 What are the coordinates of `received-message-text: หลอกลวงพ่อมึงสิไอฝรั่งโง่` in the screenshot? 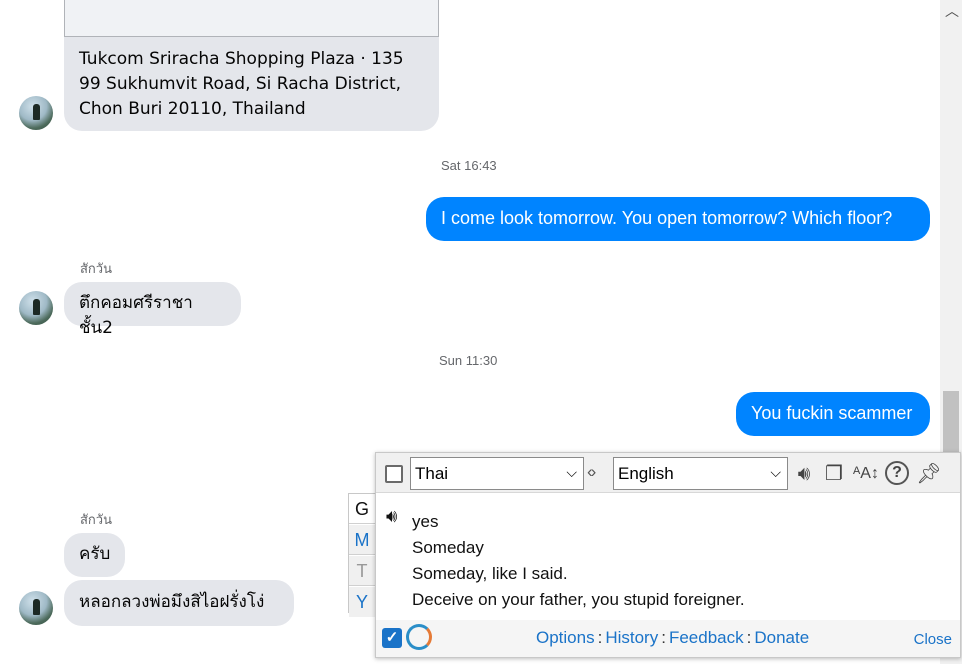 It's located at (172, 602).